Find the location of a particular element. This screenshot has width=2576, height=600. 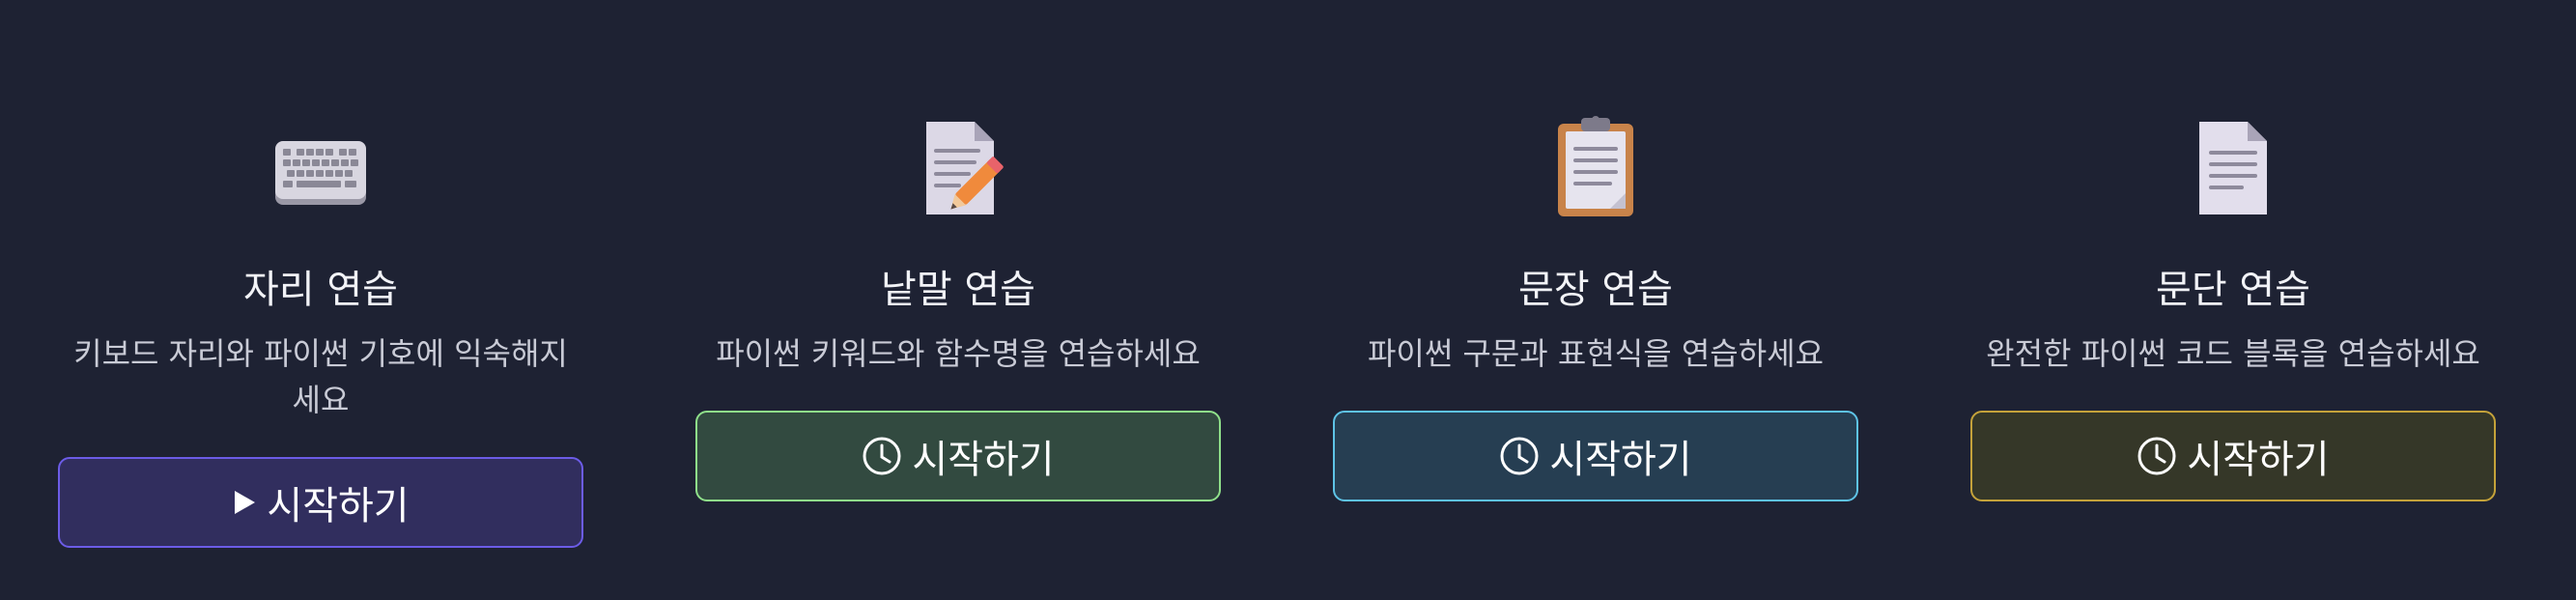

card-title: 문단 연습 is located at coordinates (2233, 290).